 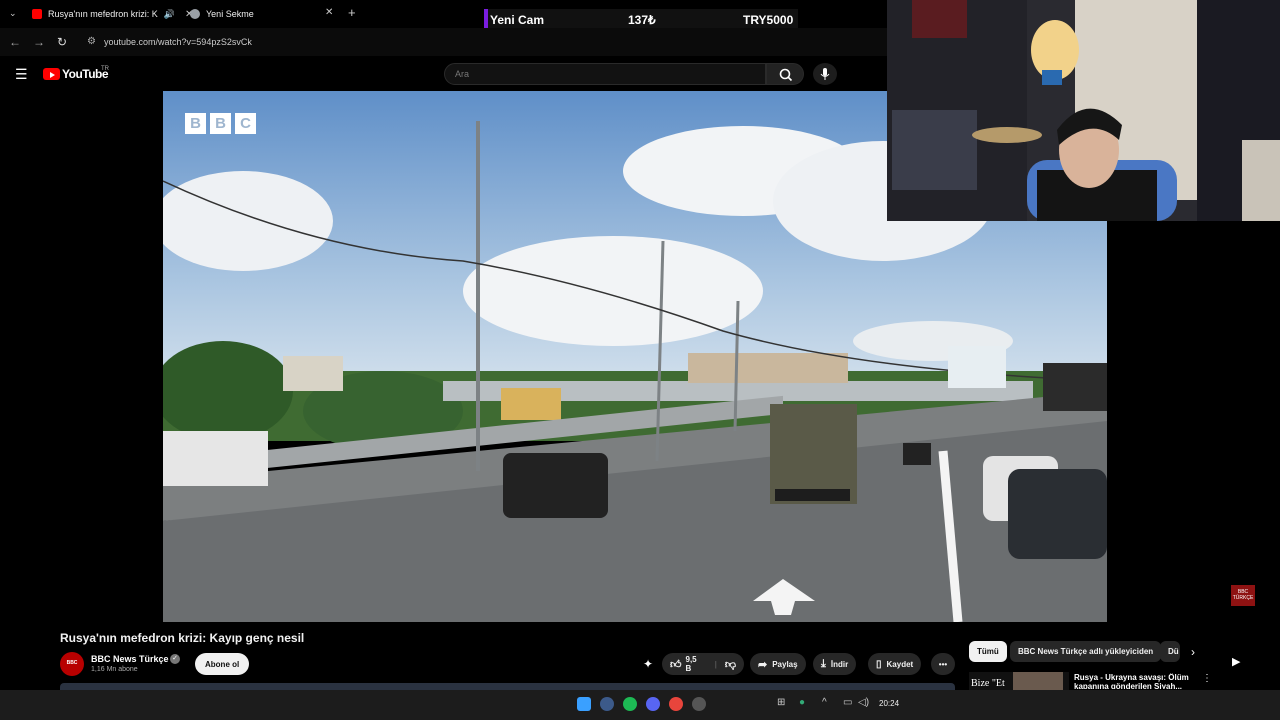 I want to click on download-icon: ⤓, so click(x=823, y=663).